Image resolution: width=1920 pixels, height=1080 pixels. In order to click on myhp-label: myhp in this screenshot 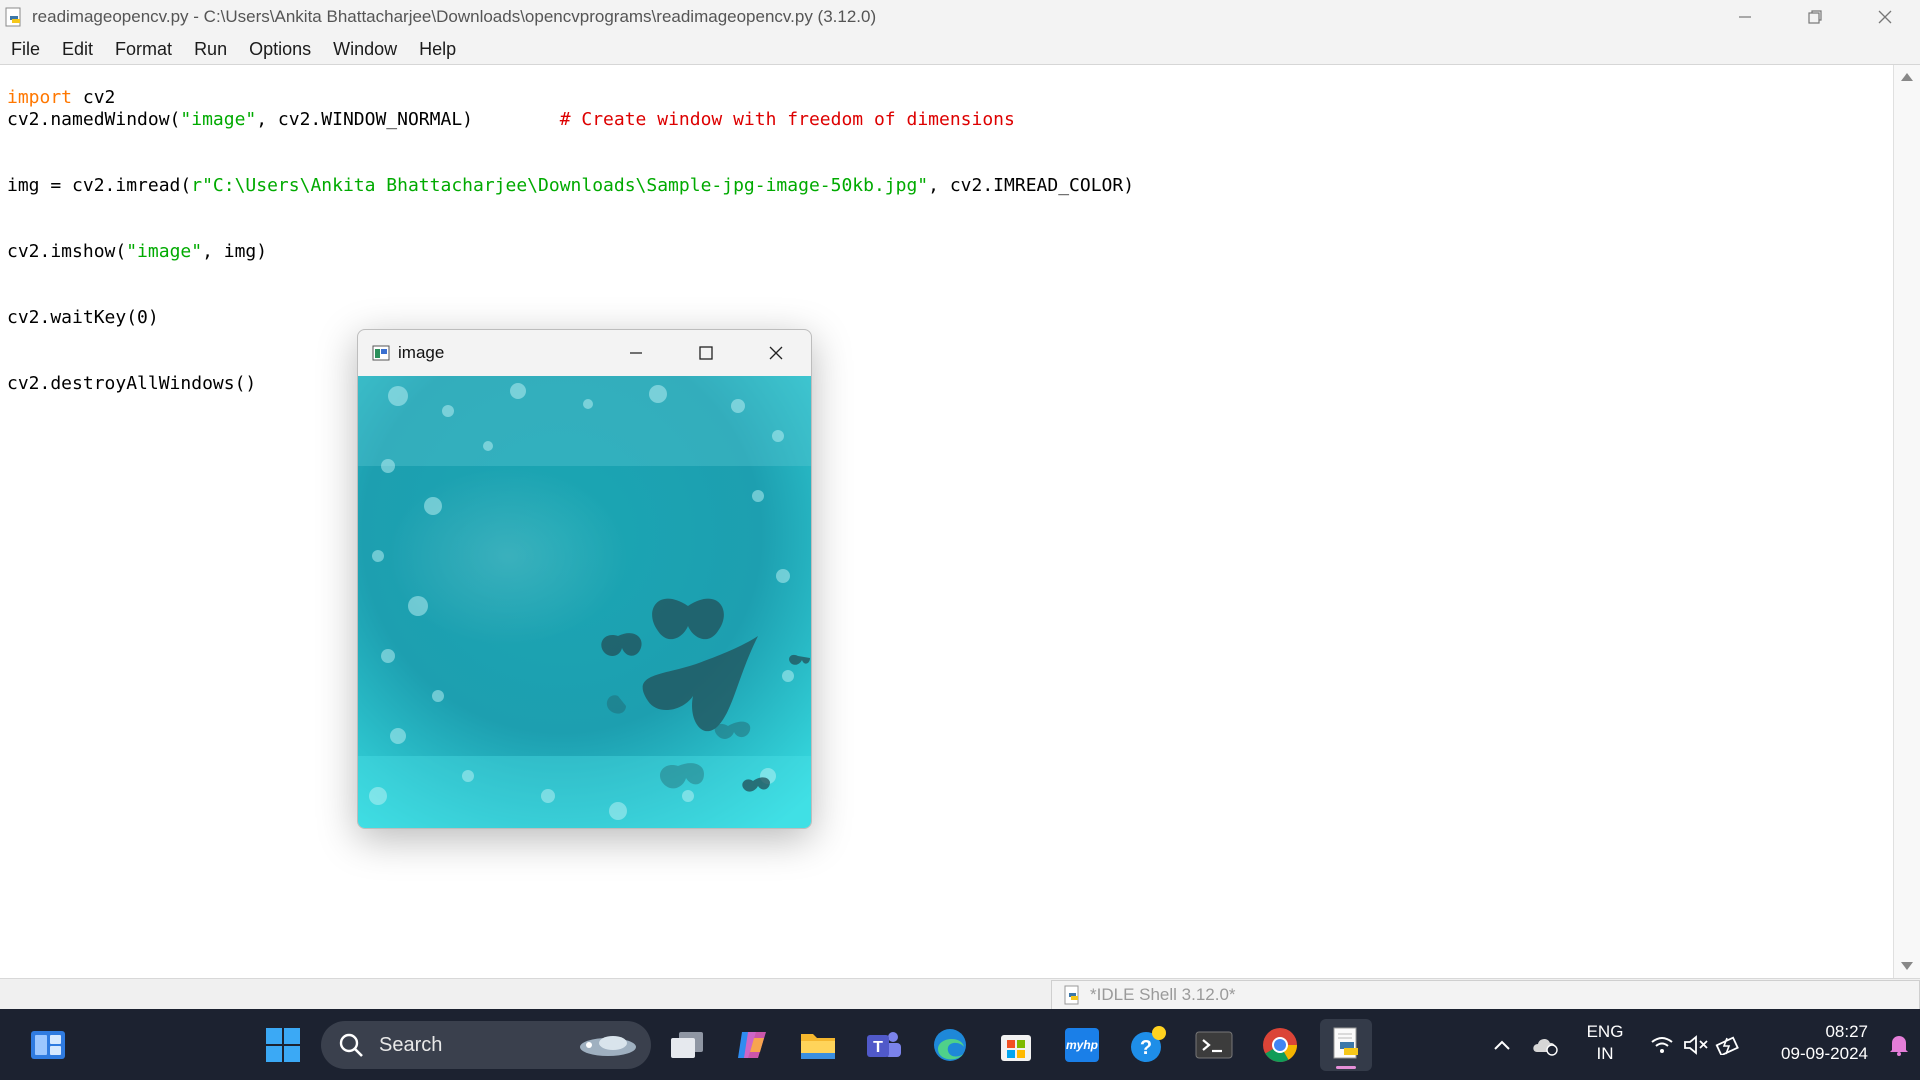, I will do `click(1081, 1045)`.